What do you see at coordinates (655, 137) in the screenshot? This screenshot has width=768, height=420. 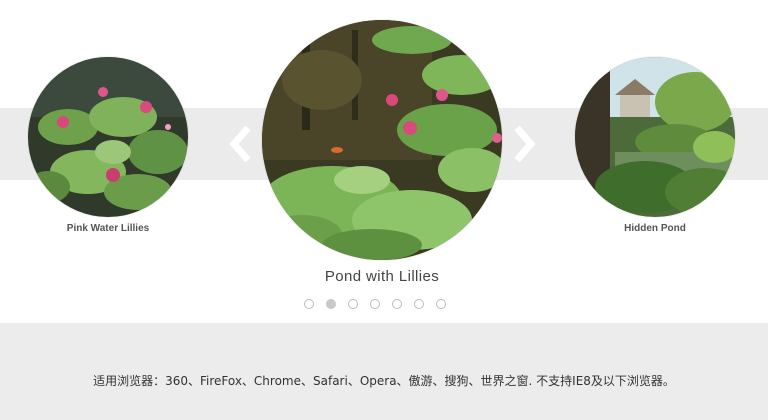 I see `hidden-pond-photo` at bounding box center [655, 137].